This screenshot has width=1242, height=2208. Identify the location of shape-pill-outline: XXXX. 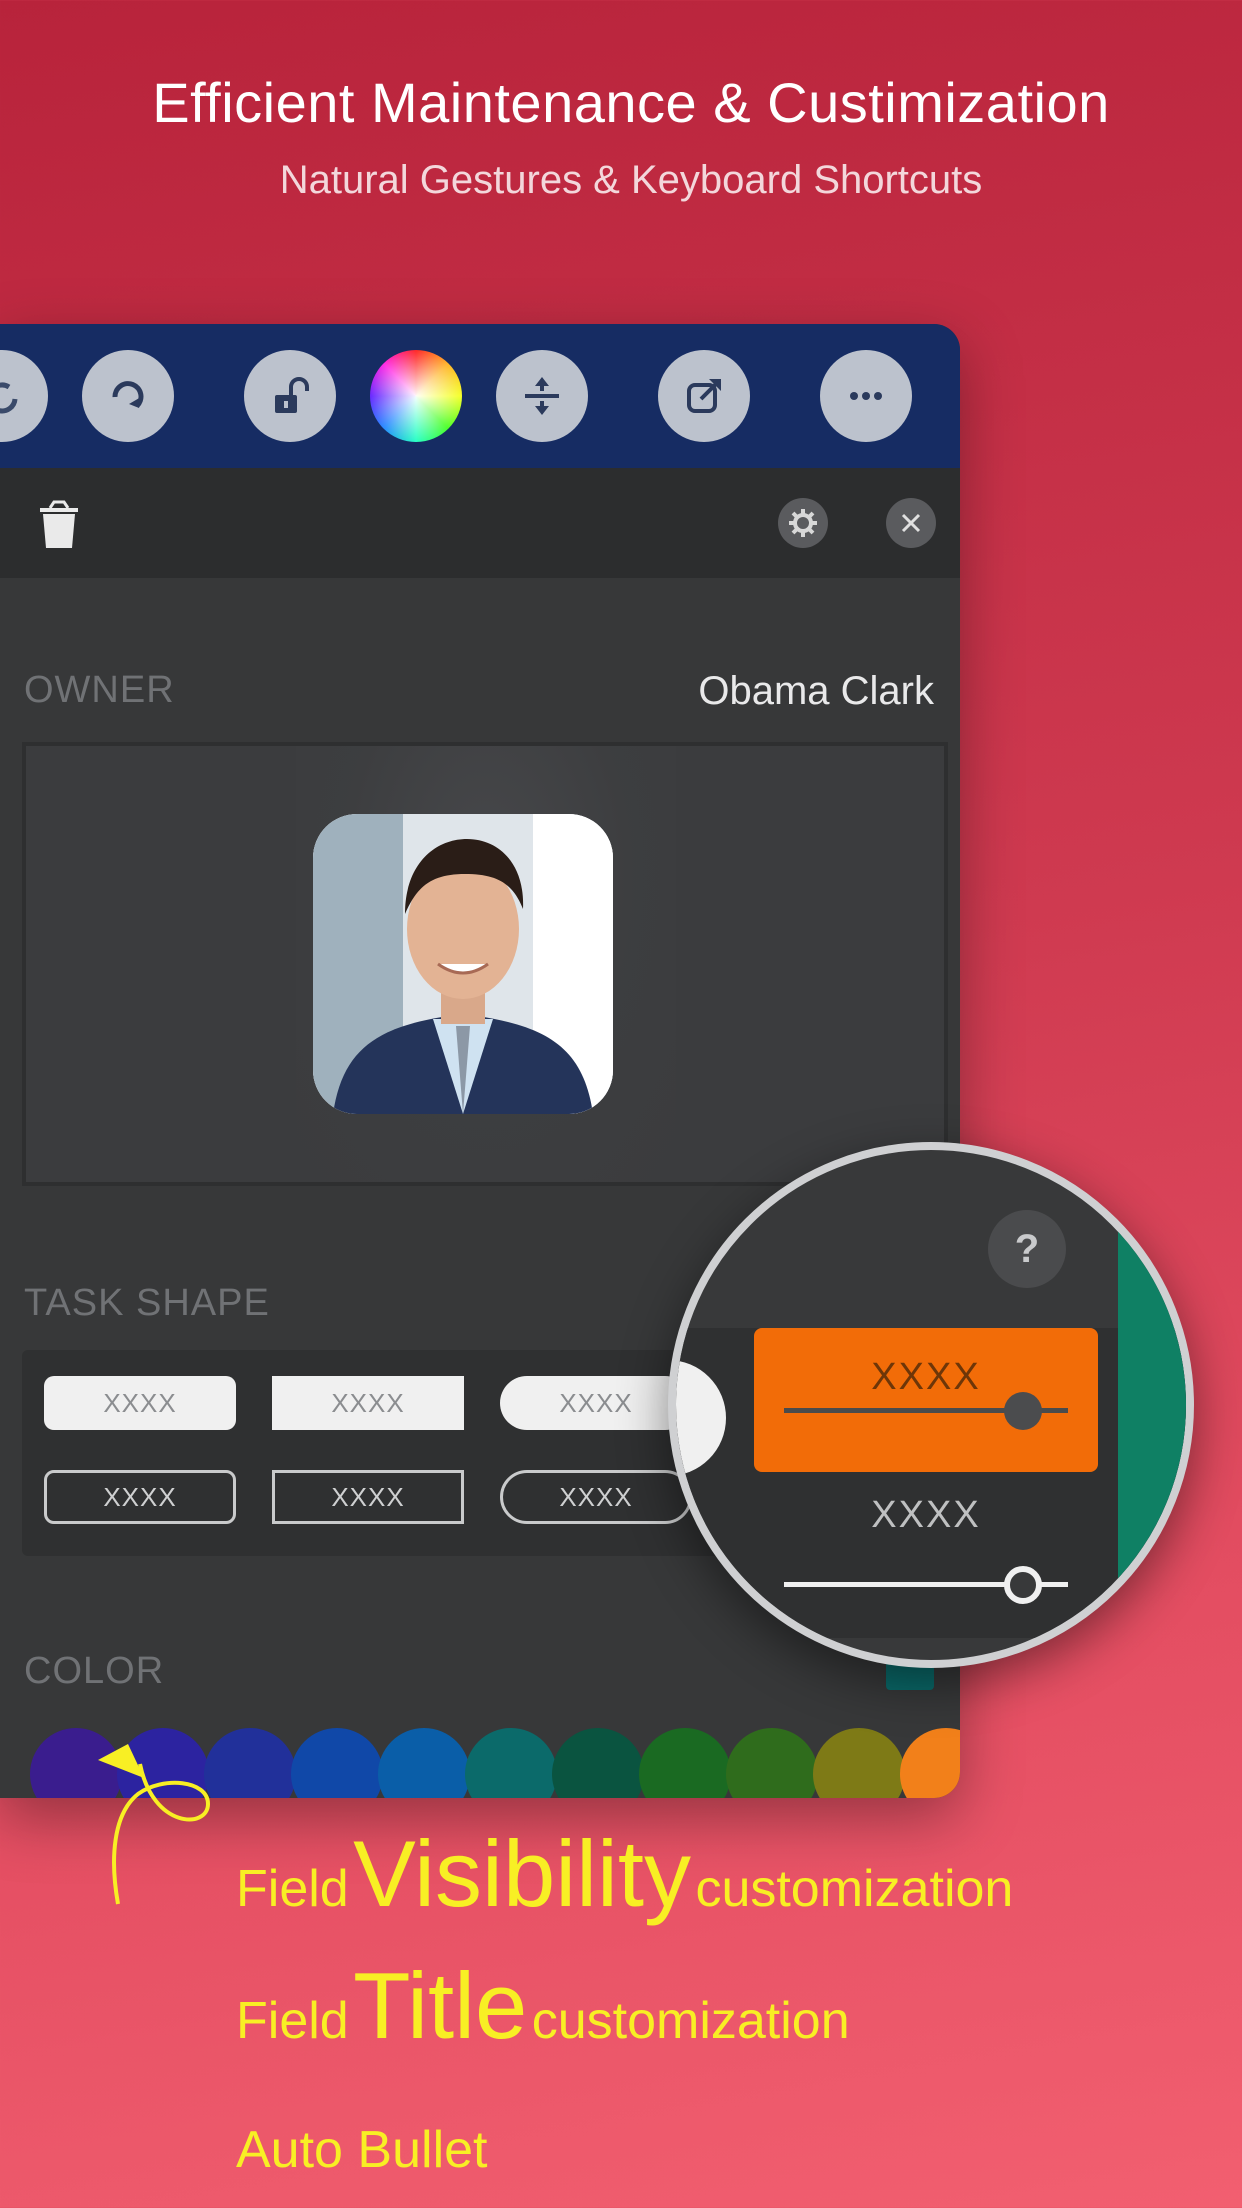
(596, 1497).